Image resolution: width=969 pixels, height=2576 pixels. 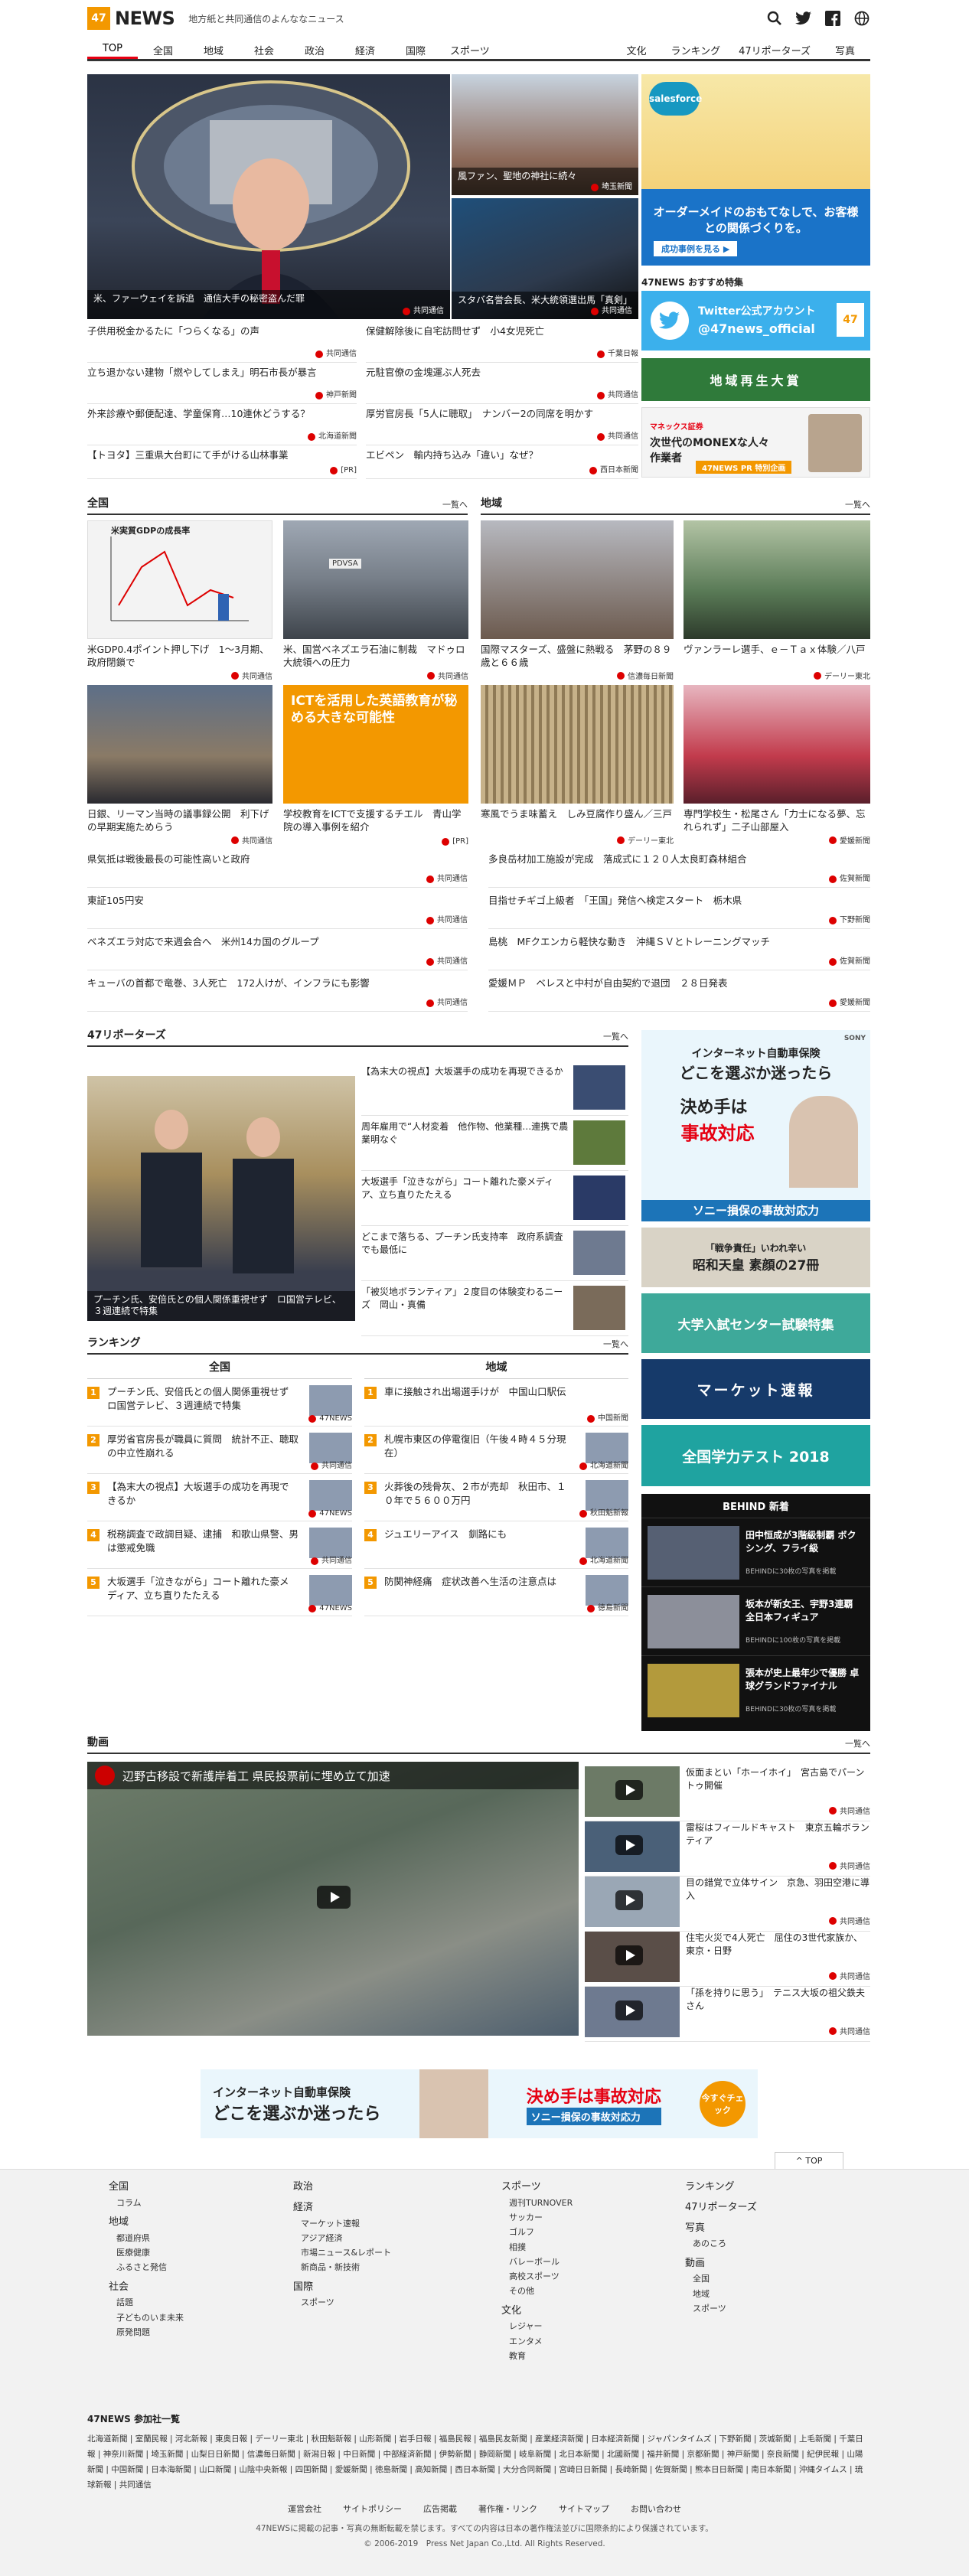 What do you see at coordinates (755, 379) in the screenshot?
I see `chiiki-saisei-banner: 地域再生大賞` at bounding box center [755, 379].